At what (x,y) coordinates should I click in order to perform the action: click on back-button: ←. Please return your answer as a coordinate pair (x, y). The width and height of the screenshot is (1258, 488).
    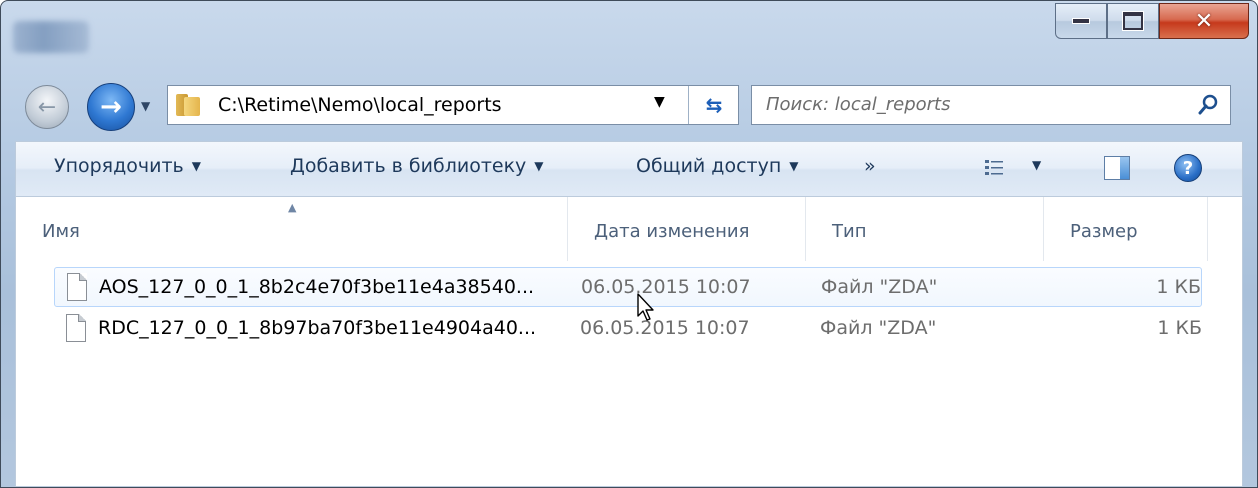
    Looking at the image, I should click on (47, 107).